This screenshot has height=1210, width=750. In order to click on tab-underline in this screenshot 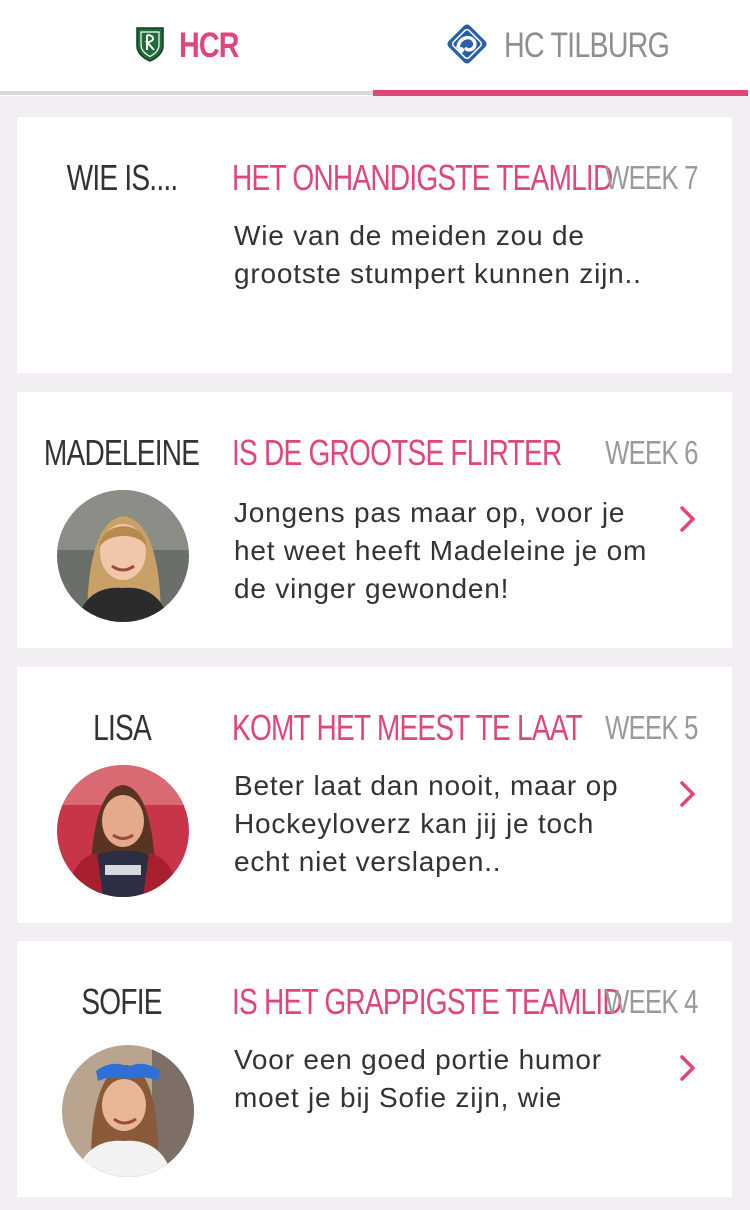, I will do `click(186, 93)`.